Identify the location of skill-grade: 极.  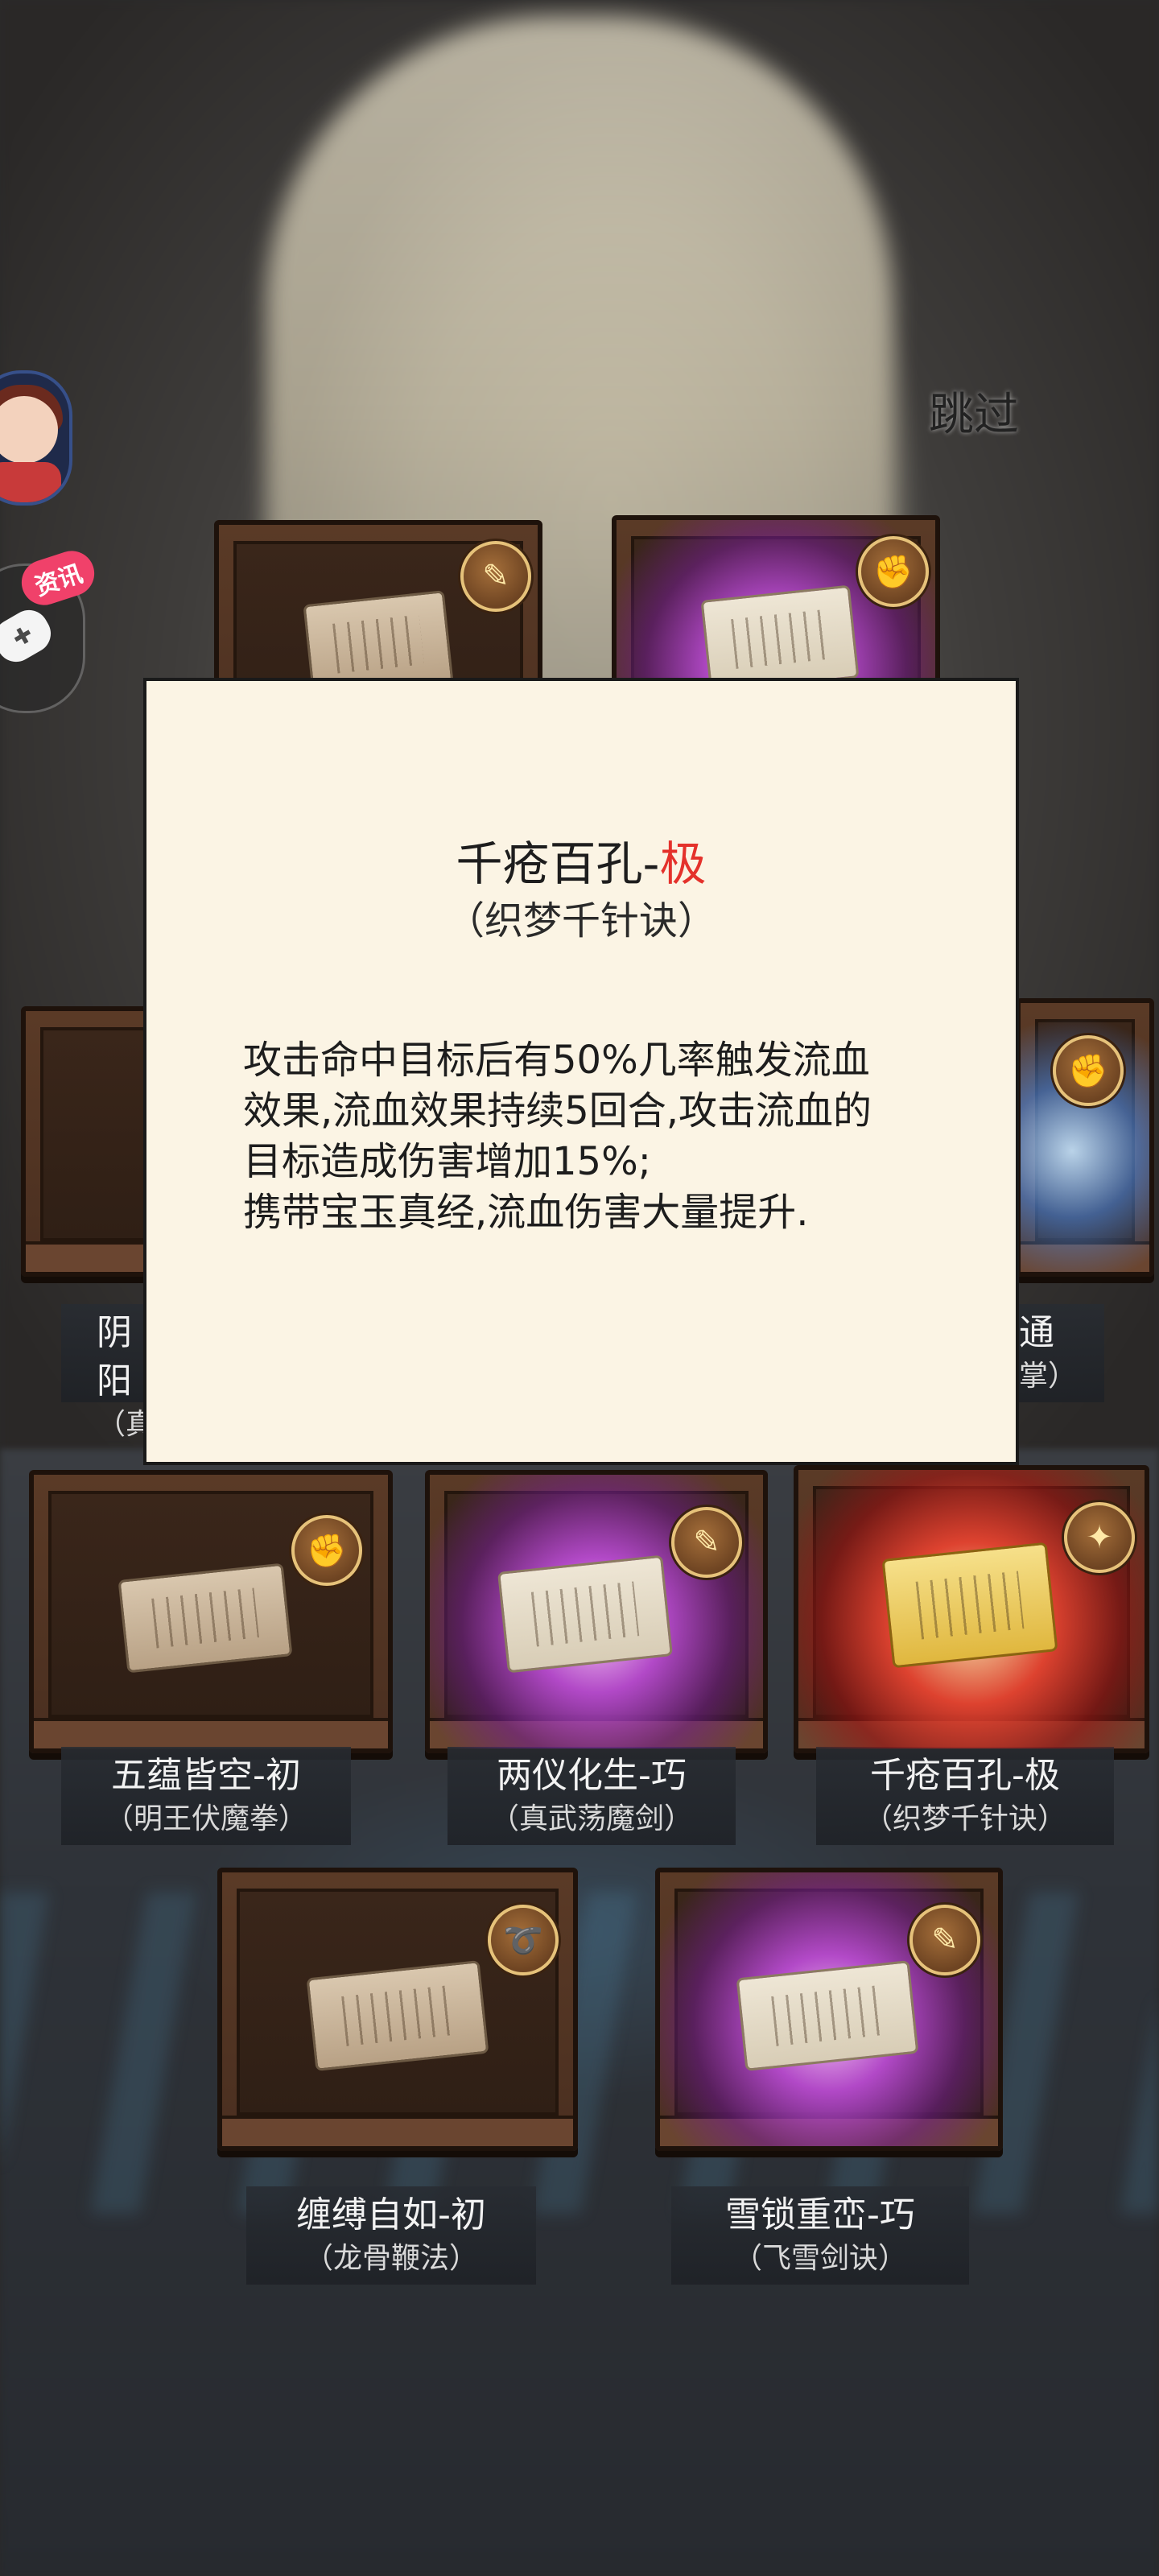
(683, 863).